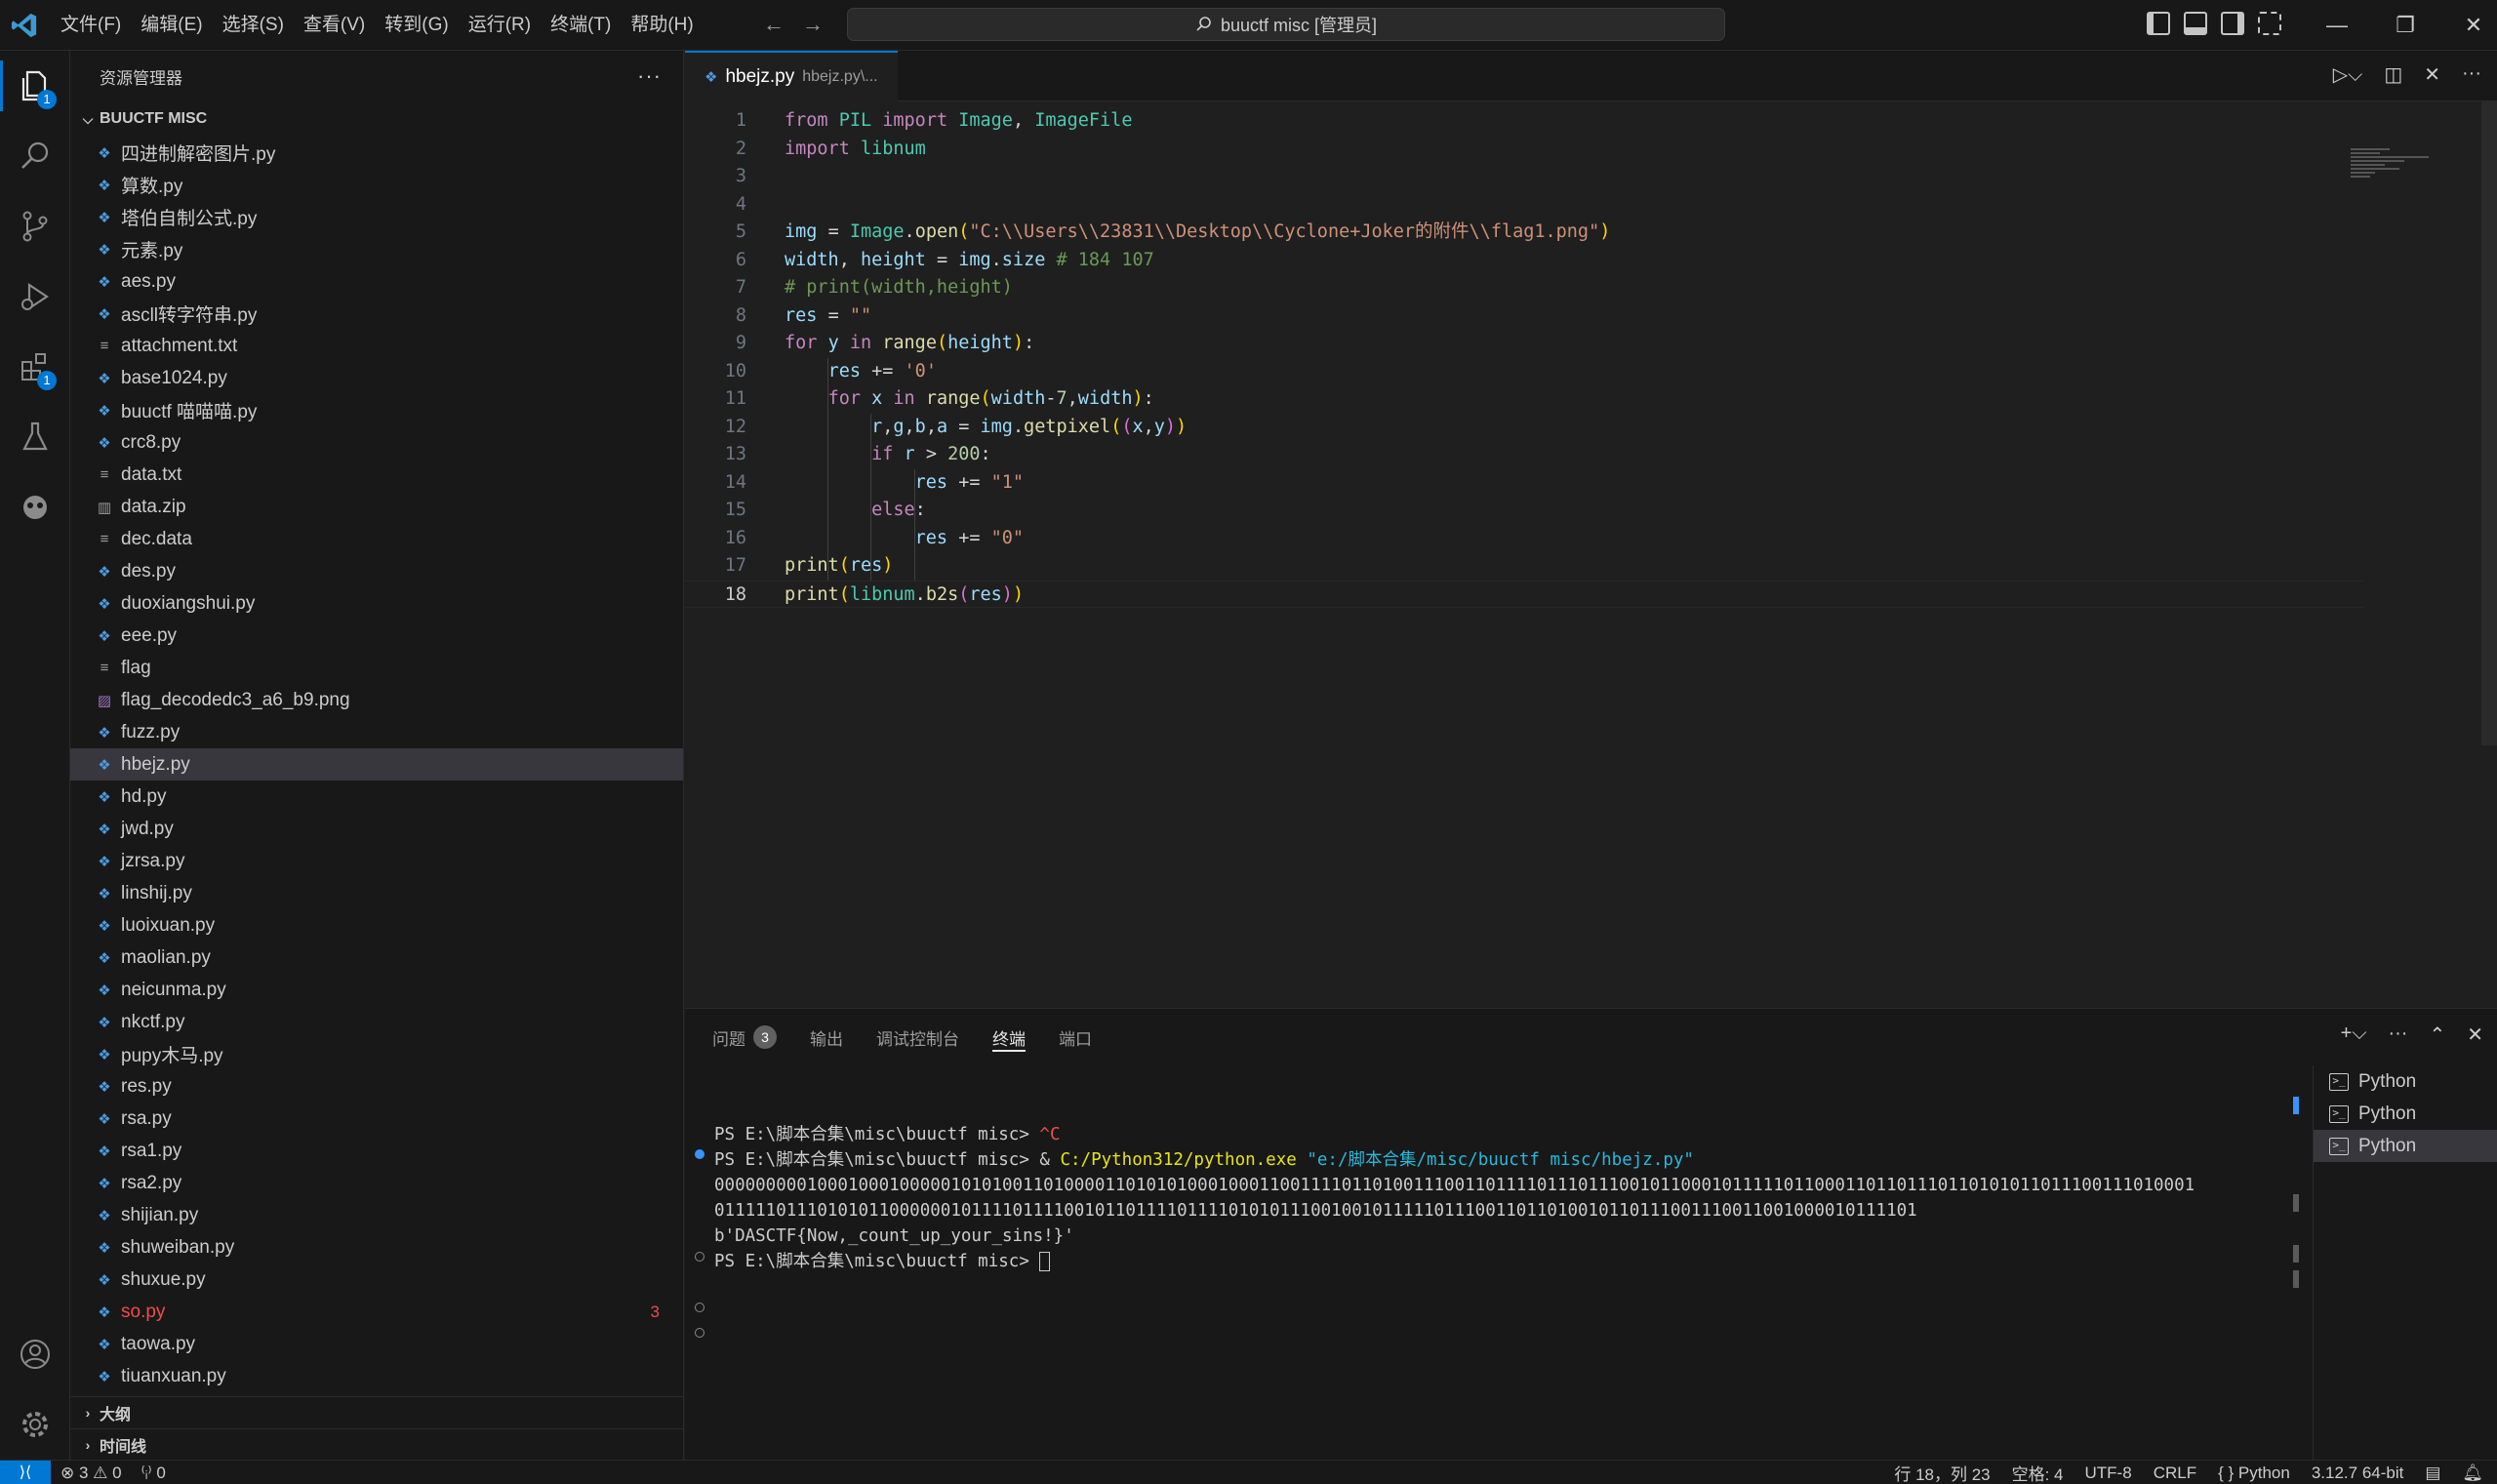 This screenshot has height=1484, width=2497. Describe the element at coordinates (2475, 1035) in the screenshot. I see `close-panel-icon: ✕` at that location.